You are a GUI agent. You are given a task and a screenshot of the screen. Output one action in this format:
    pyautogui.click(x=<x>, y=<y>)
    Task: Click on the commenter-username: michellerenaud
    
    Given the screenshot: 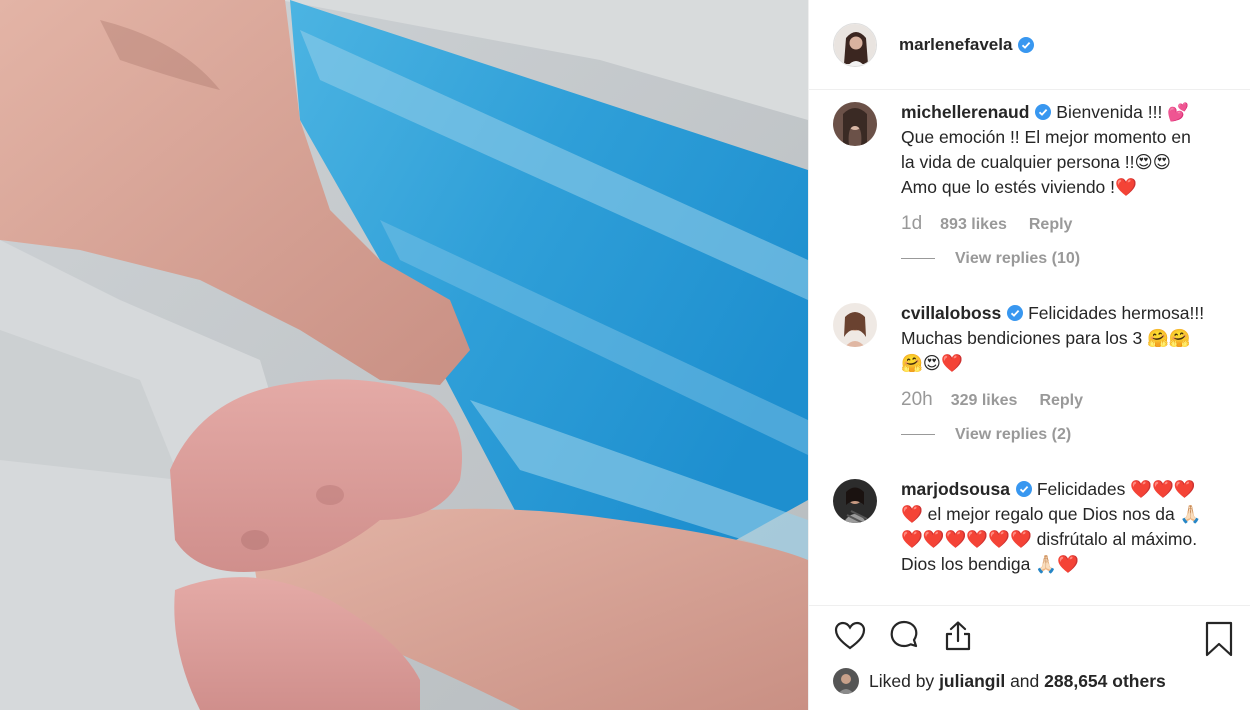 What is the action you would take?
    pyautogui.click(x=965, y=112)
    